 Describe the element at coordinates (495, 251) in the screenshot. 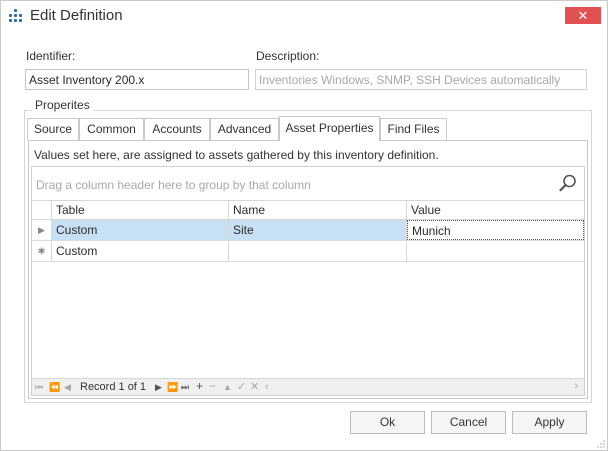

I see `cell-value` at that location.